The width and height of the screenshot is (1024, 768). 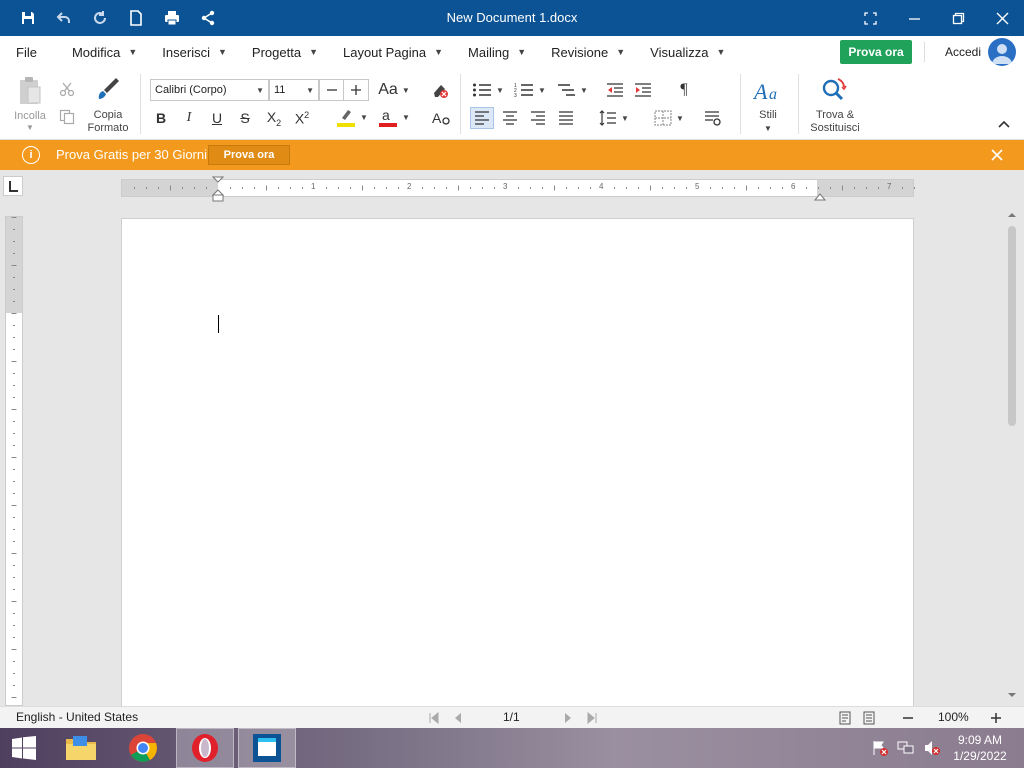 I want to click on ruler-number: 3, so click(x=505, y=186).